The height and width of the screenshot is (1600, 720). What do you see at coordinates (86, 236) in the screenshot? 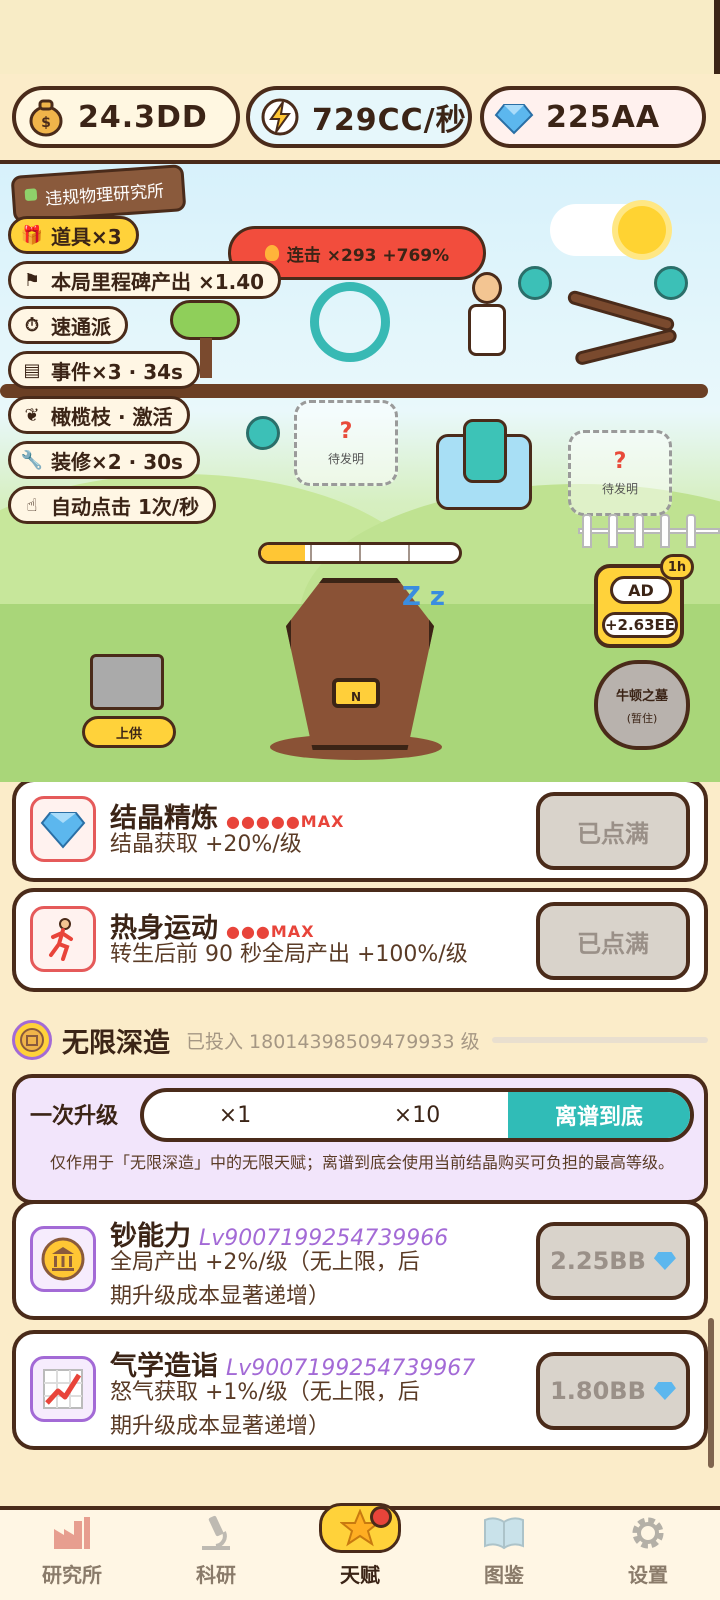
I see `buff-label: 道具×3` at bounding box center [86, 236].